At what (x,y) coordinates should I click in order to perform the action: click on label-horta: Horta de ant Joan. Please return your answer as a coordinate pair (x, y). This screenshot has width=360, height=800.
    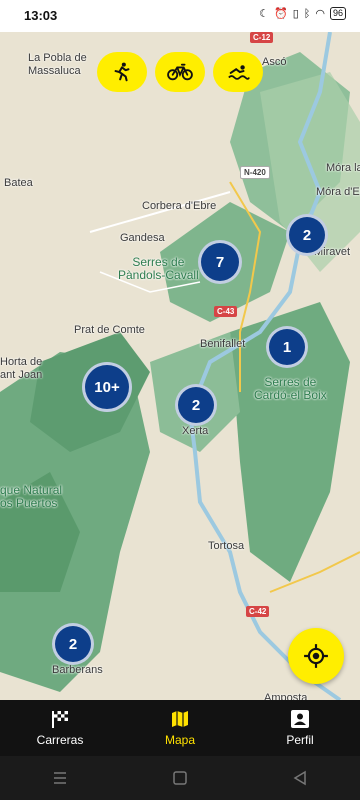
    Looking at the image, I should click on (21, 368).